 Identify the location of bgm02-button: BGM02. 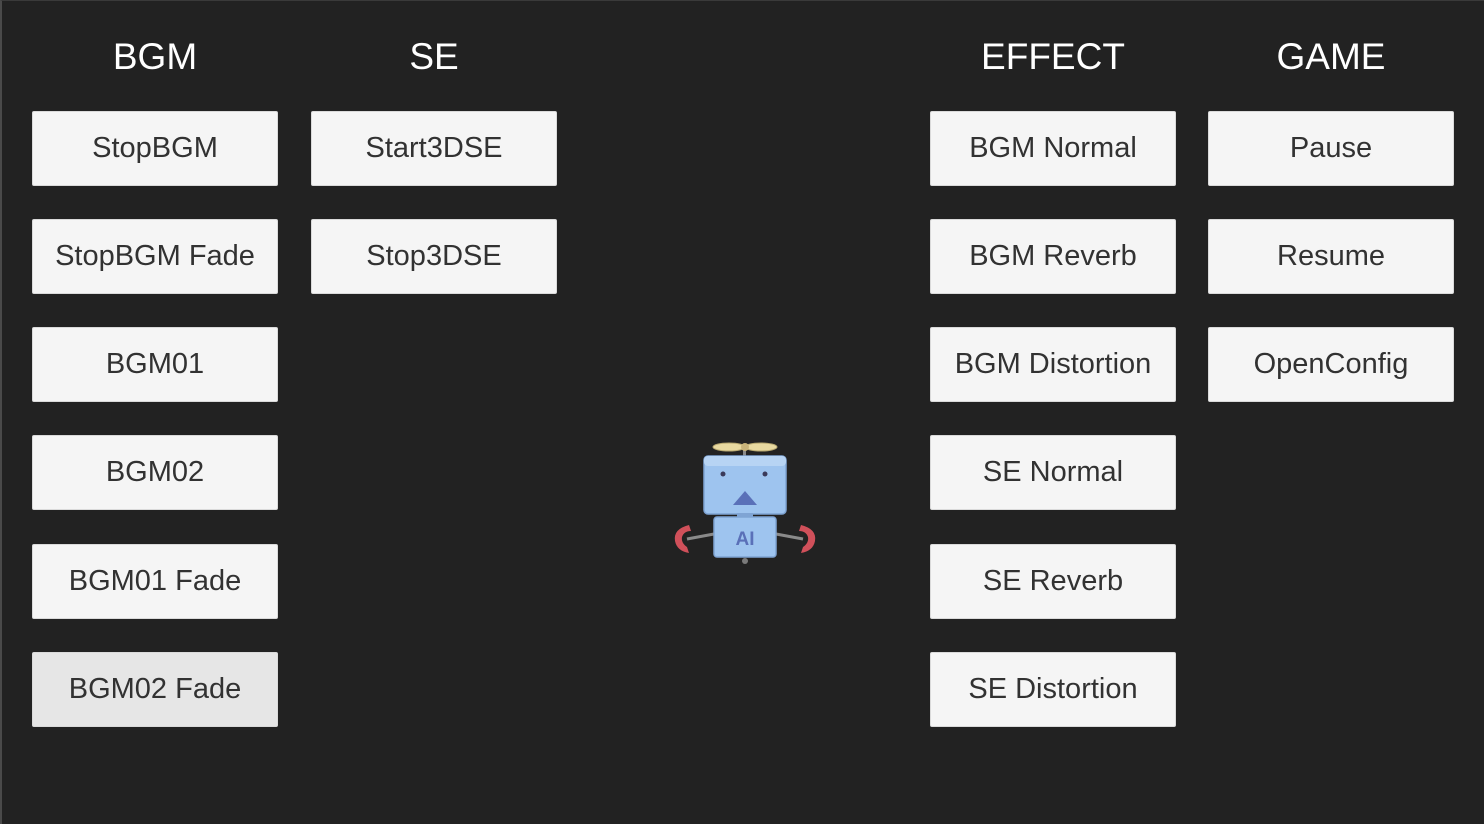
(155, 472).